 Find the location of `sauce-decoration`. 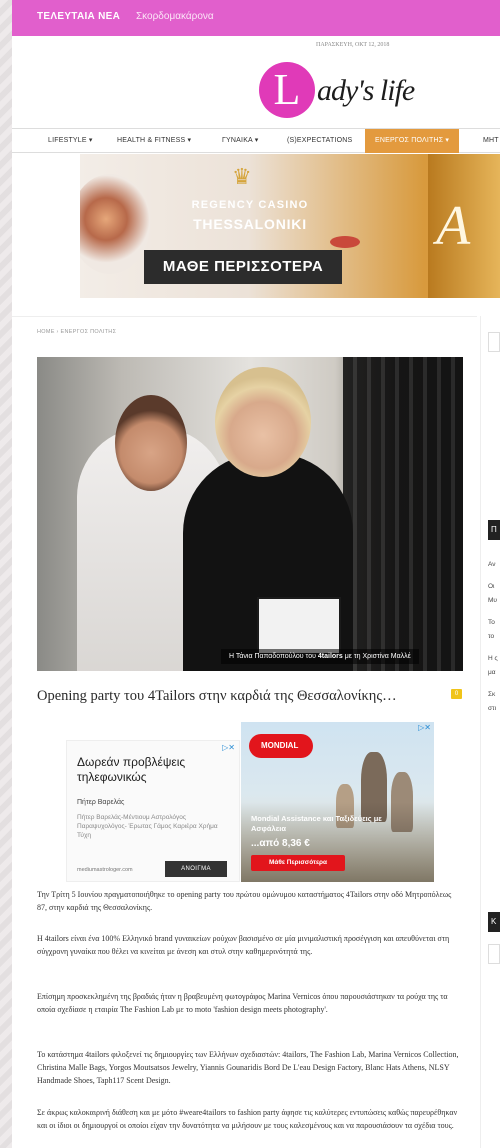

sauce-decoration is located at coordinates (345, 242).